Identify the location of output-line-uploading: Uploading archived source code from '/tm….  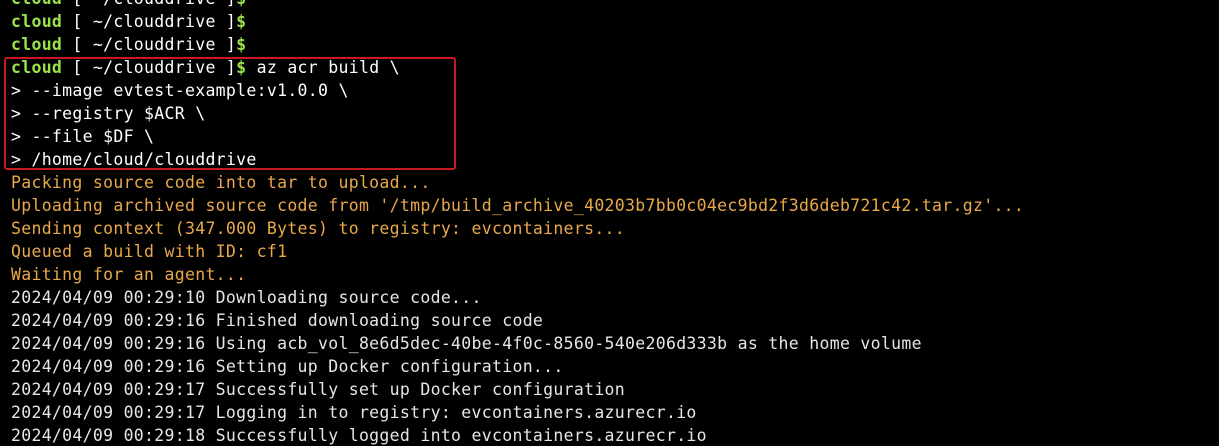
(518, 205).